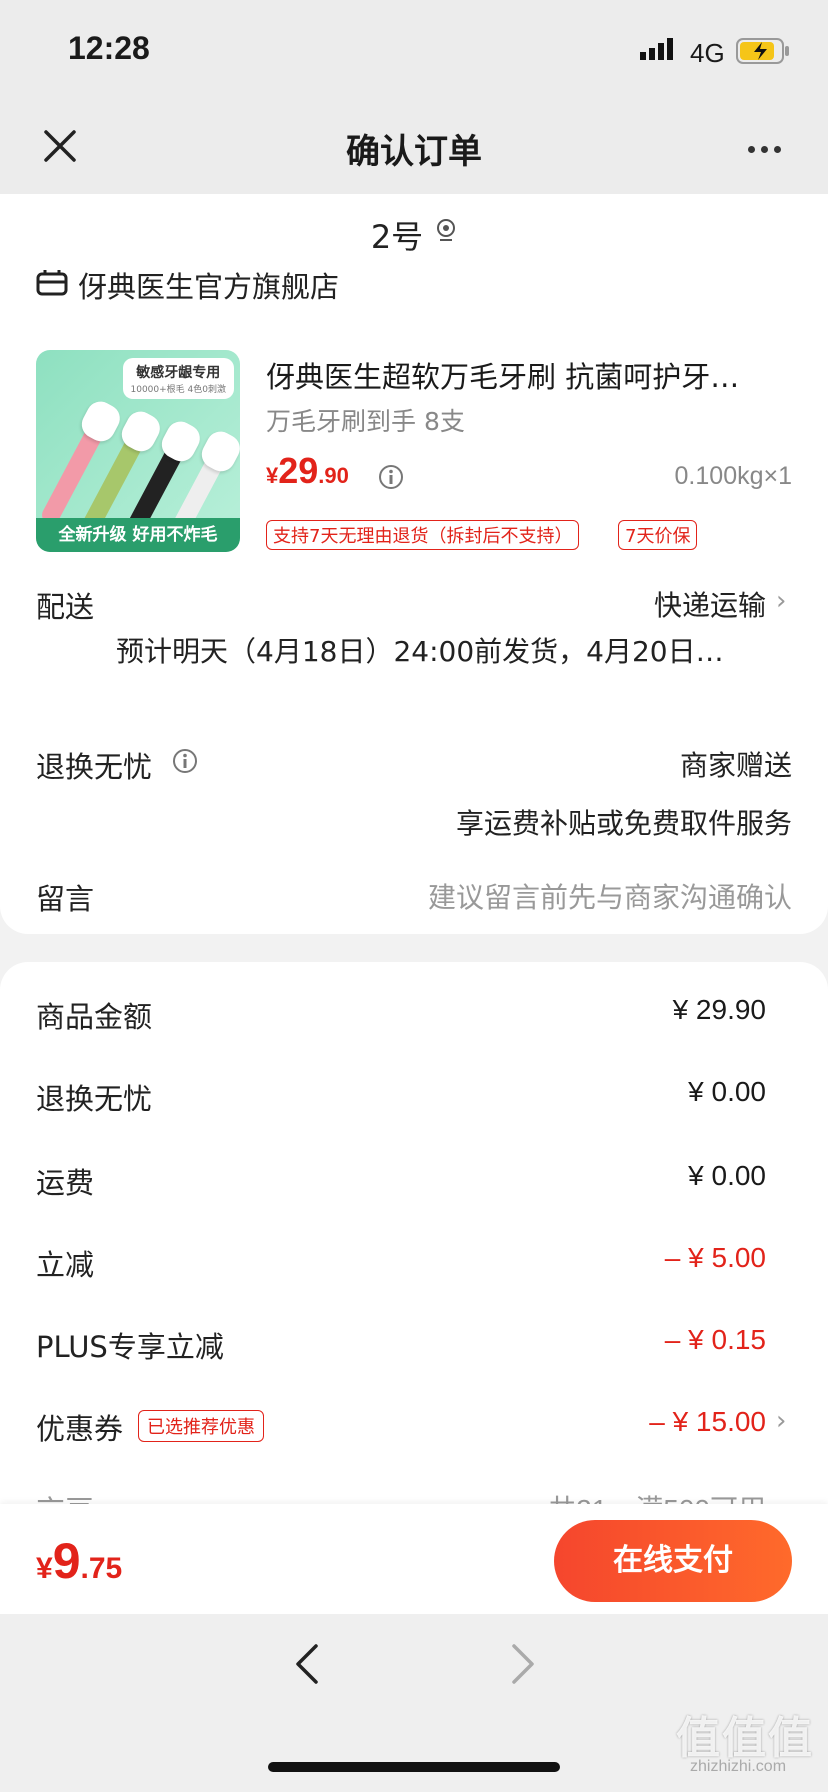  I want to click on discount-label: 立减, so click(65, 1265).